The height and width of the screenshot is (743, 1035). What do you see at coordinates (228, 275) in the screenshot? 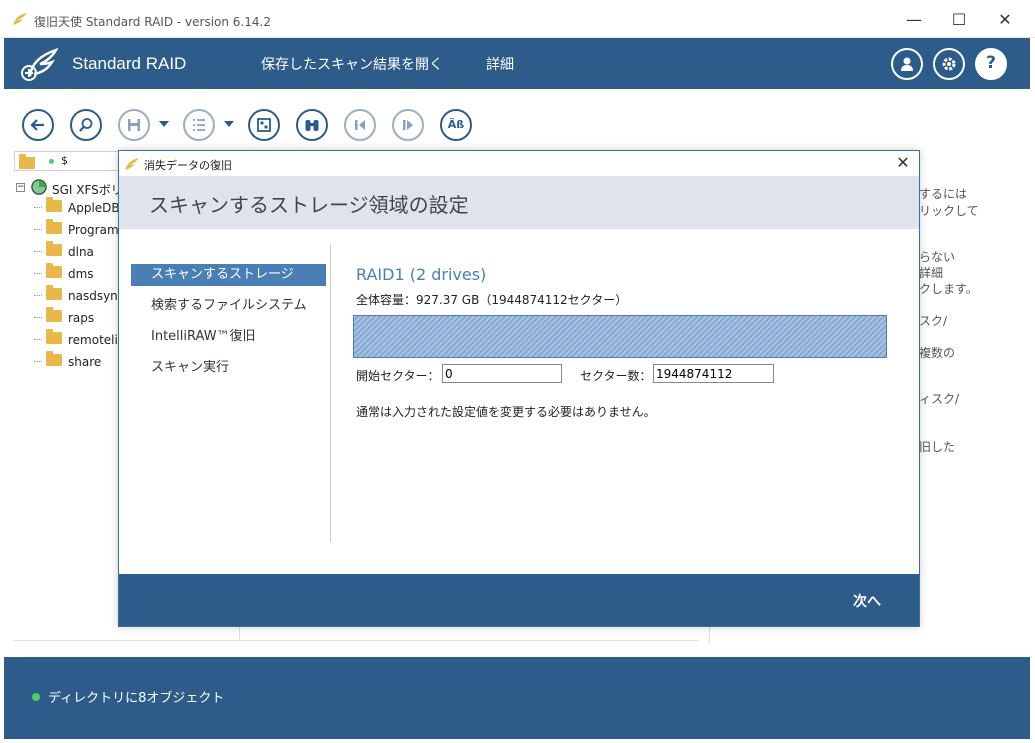
I see `step-storage: スキャンするストレージ` at bounding box center [228, 275].